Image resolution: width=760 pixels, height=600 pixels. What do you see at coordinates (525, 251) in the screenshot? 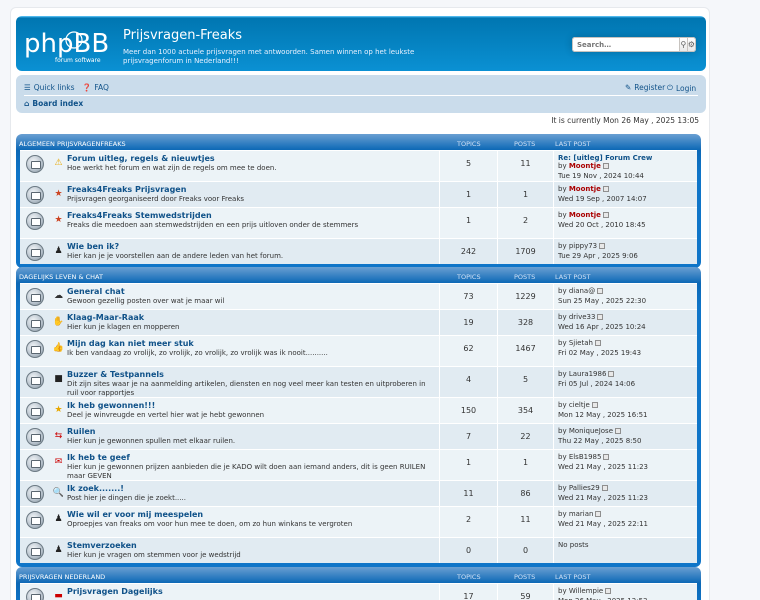
I see `posts-cell: 1709` at bounding box center [525, 251].